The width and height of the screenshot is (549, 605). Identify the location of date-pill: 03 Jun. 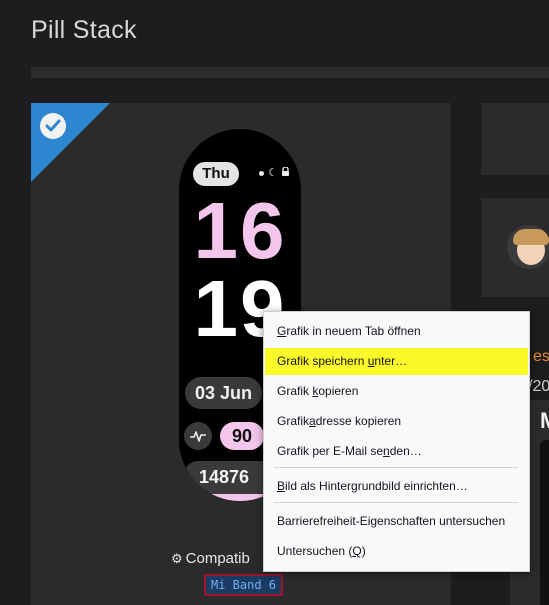
(223, 393).